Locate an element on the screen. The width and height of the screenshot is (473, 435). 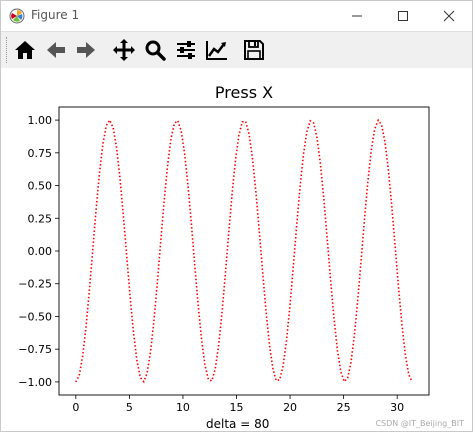
home-button is located at coordinates (25, 50).